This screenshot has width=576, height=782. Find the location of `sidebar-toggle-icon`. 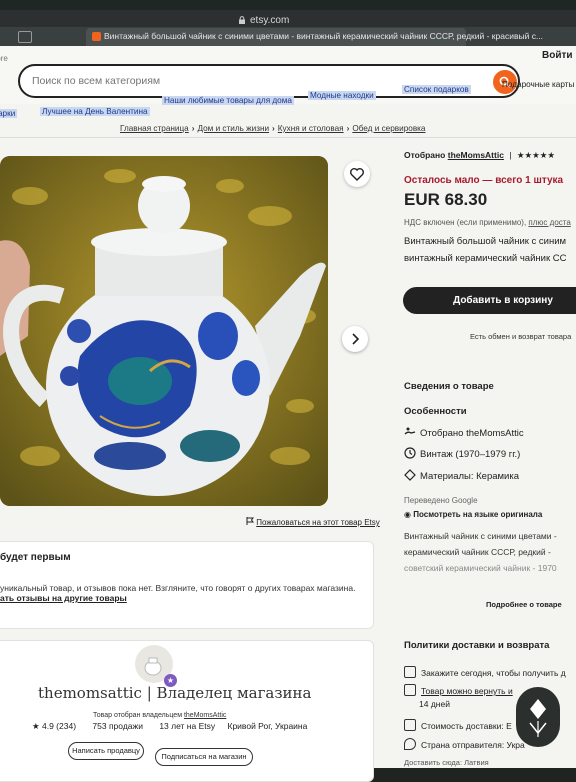

sidebar-toggle-icon is located at coordinates (25, 37).